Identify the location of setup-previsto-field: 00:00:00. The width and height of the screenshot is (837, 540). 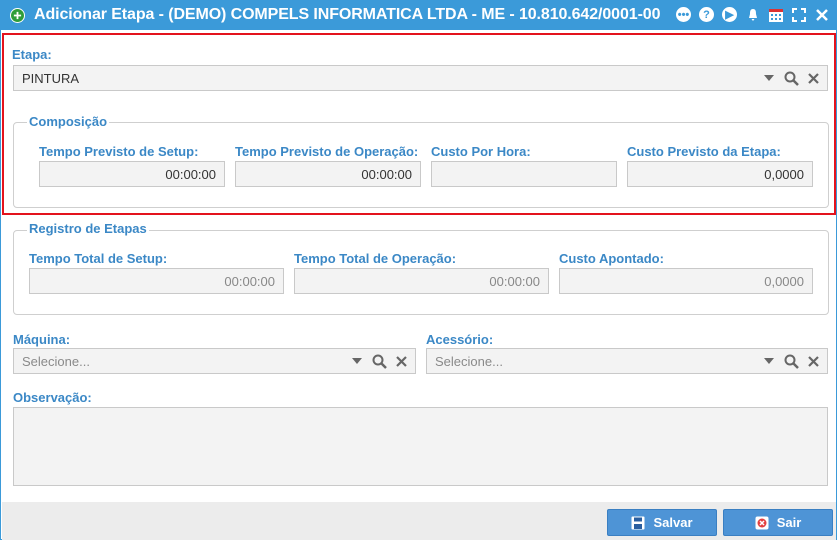
(132, 174).